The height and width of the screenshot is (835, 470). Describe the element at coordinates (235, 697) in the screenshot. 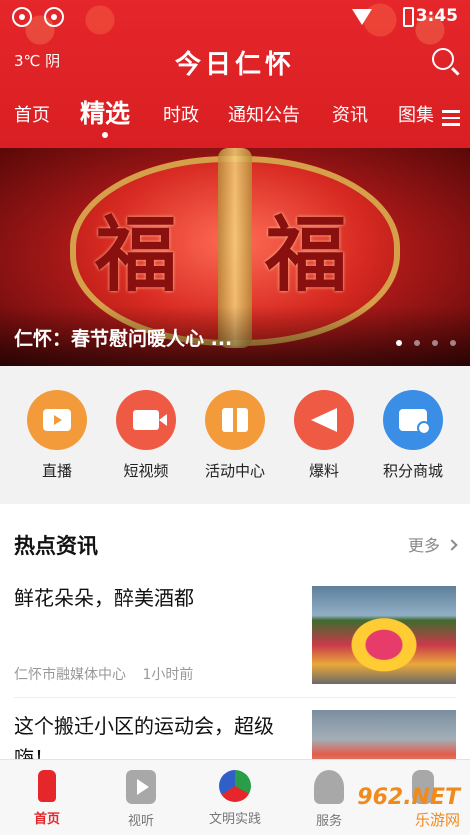

I see `divider` at that location.